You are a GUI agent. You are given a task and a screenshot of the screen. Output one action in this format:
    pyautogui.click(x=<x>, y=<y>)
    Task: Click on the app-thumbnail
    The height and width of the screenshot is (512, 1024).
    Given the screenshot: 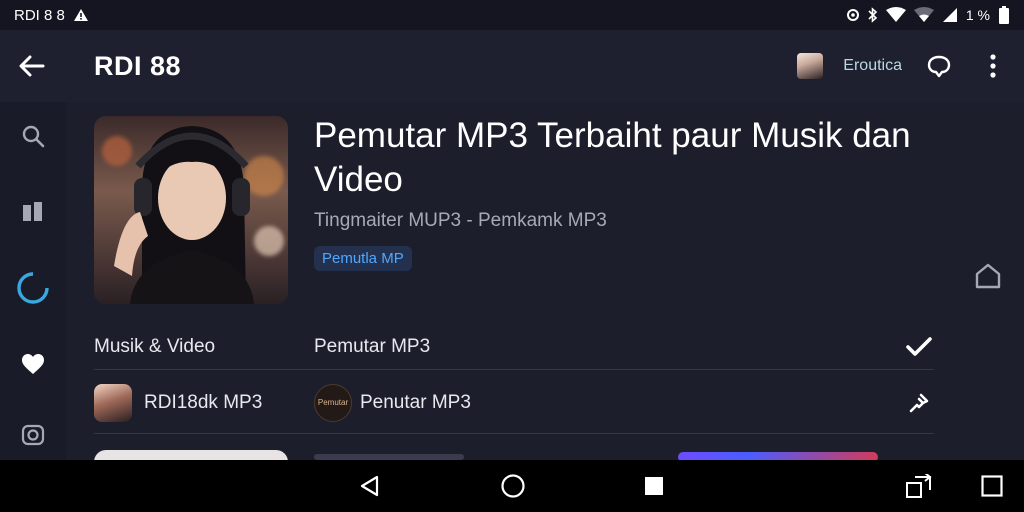 What is the action you would take?
    pyautogui.click(x=113, y=402)
    